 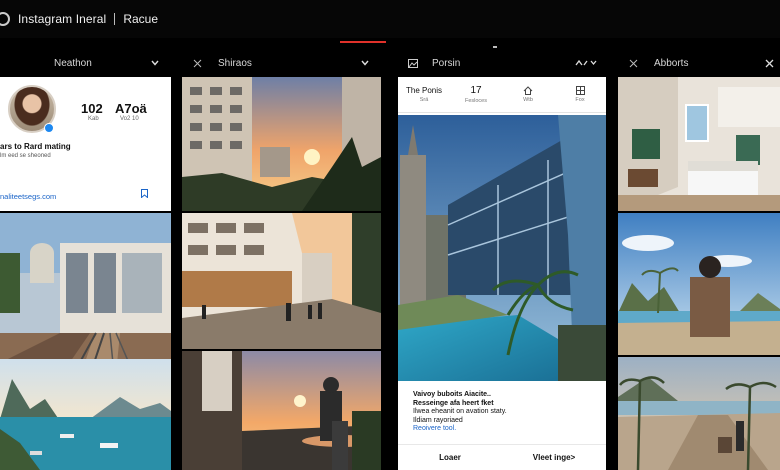 I want to click on profile-website-link: naliteetsegs.com, so click(x=28, y=196).